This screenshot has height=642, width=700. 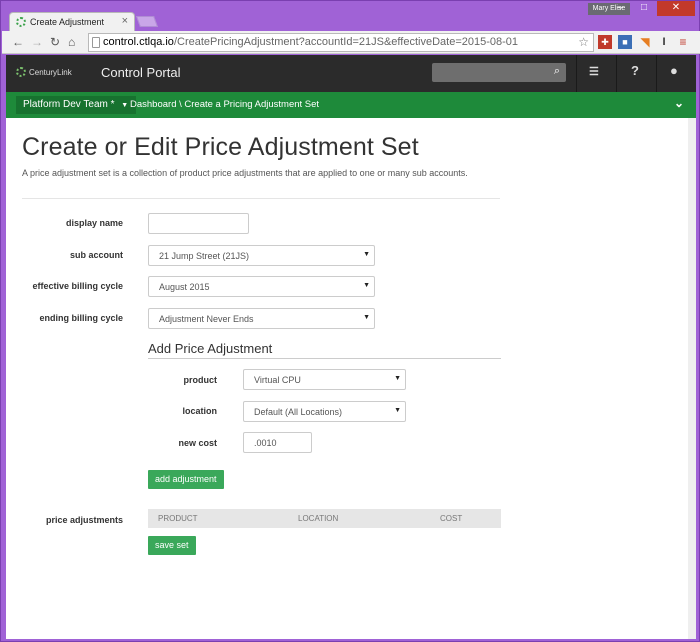 What do you see at coordinates (21, 22) in the screenshot?
I see `favicon-icon` at bounding box center [21, 22].